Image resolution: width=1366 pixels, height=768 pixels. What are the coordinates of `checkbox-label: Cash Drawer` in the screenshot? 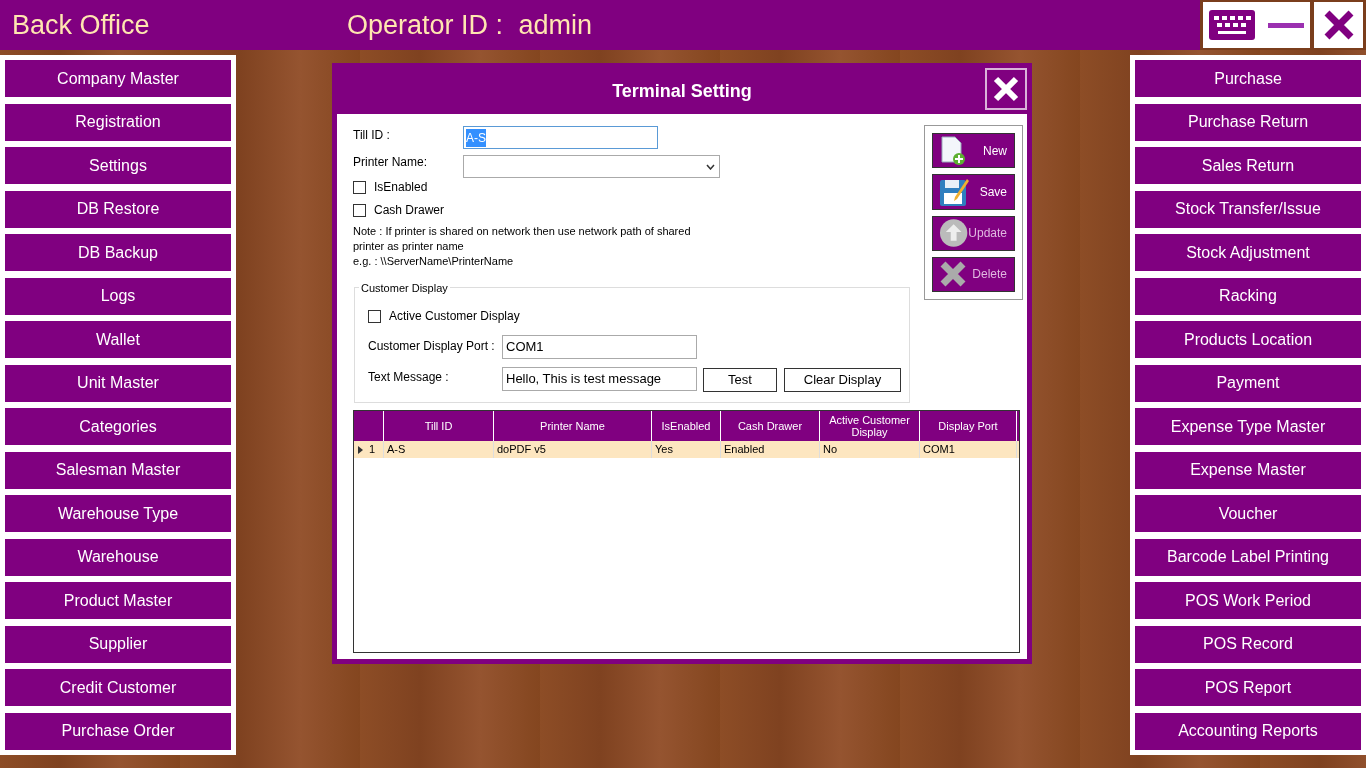 It's located at (409, 210).